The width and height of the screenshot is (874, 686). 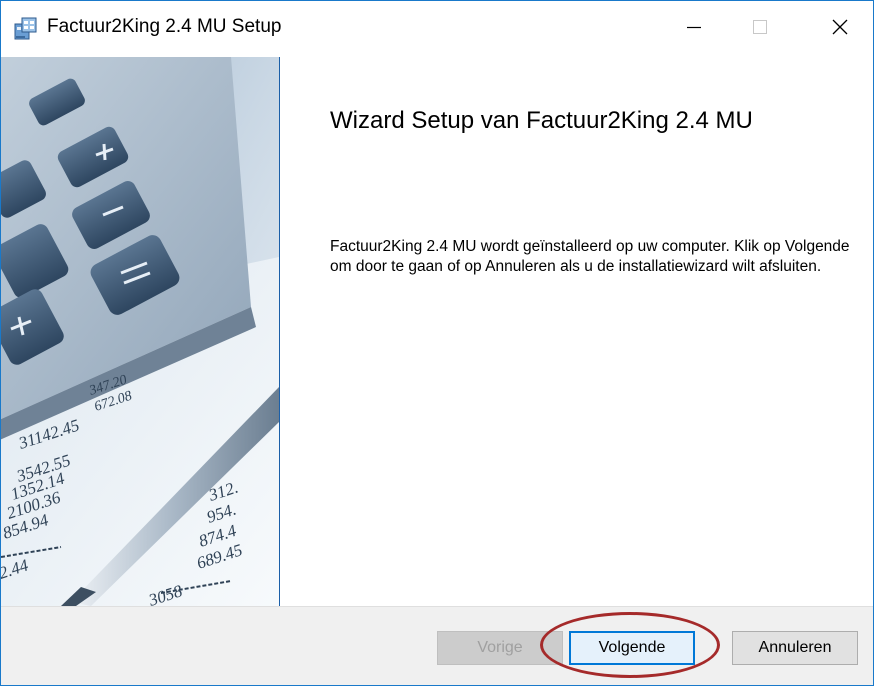 What do you see at coordinates (437, 29) in the screenshot?
I see `title-bar: Factuur2King 2.4 MU Setup` at bounding box center [437, 29].